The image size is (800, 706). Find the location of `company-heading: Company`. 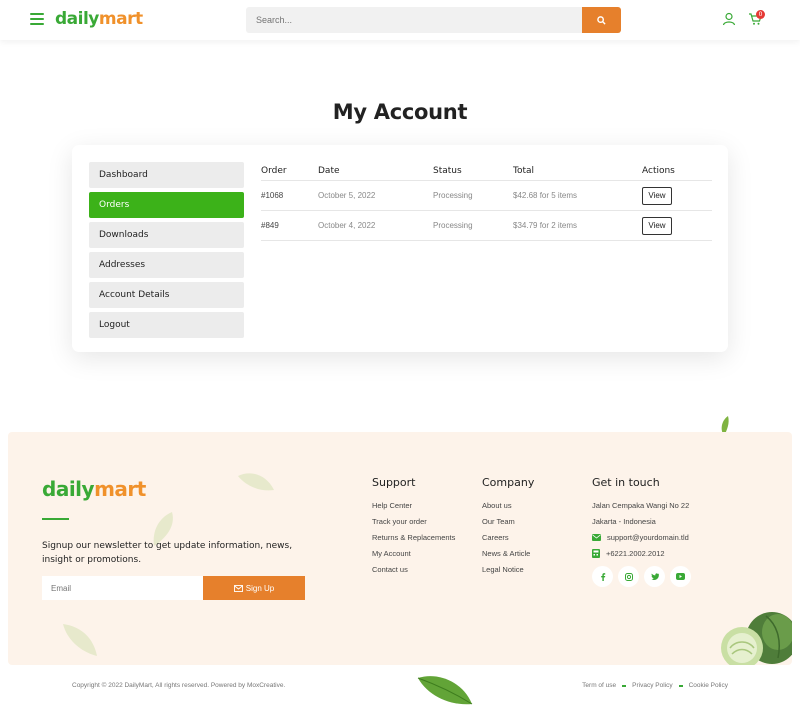

company-heading: Company is located at coordinates (508, 482).